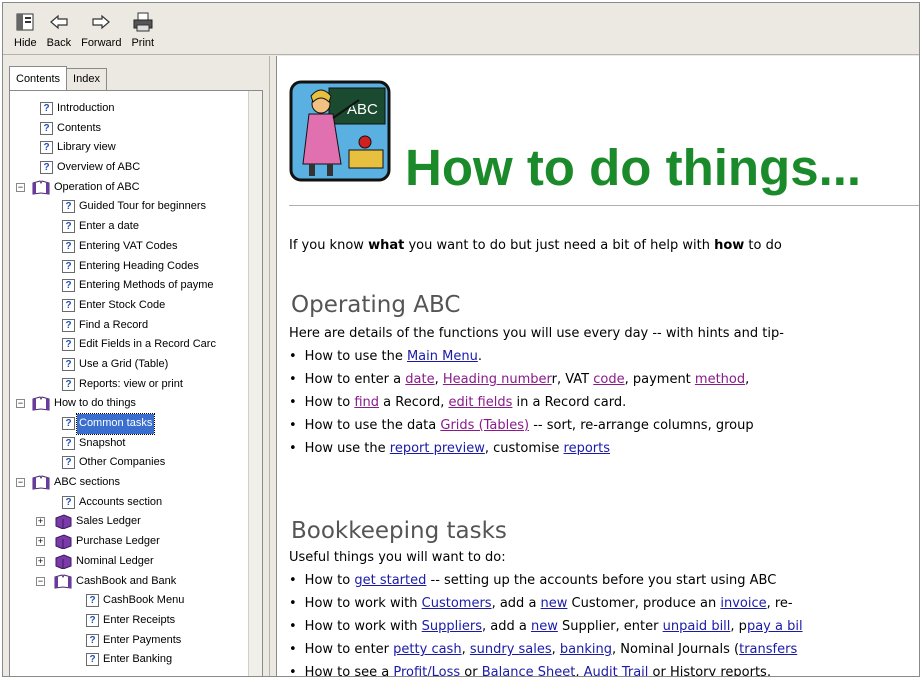  What do you see at coordinates (139, 265) in the screenshot?
I see `tree-item-label: Entering Heading Codes` at bounding box center [139, 265].